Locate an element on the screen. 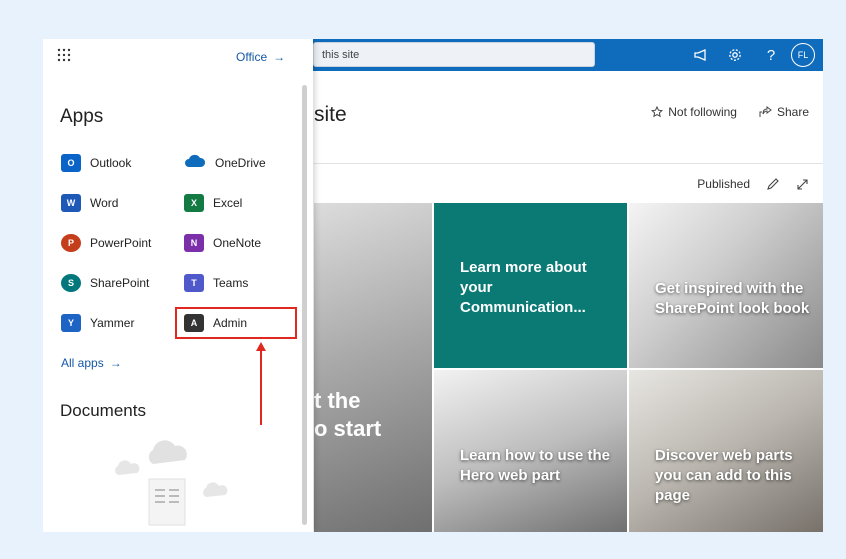 This screenshot has height=559, width=846. all-apps-label: All apps is located at coordinates (82, 363).